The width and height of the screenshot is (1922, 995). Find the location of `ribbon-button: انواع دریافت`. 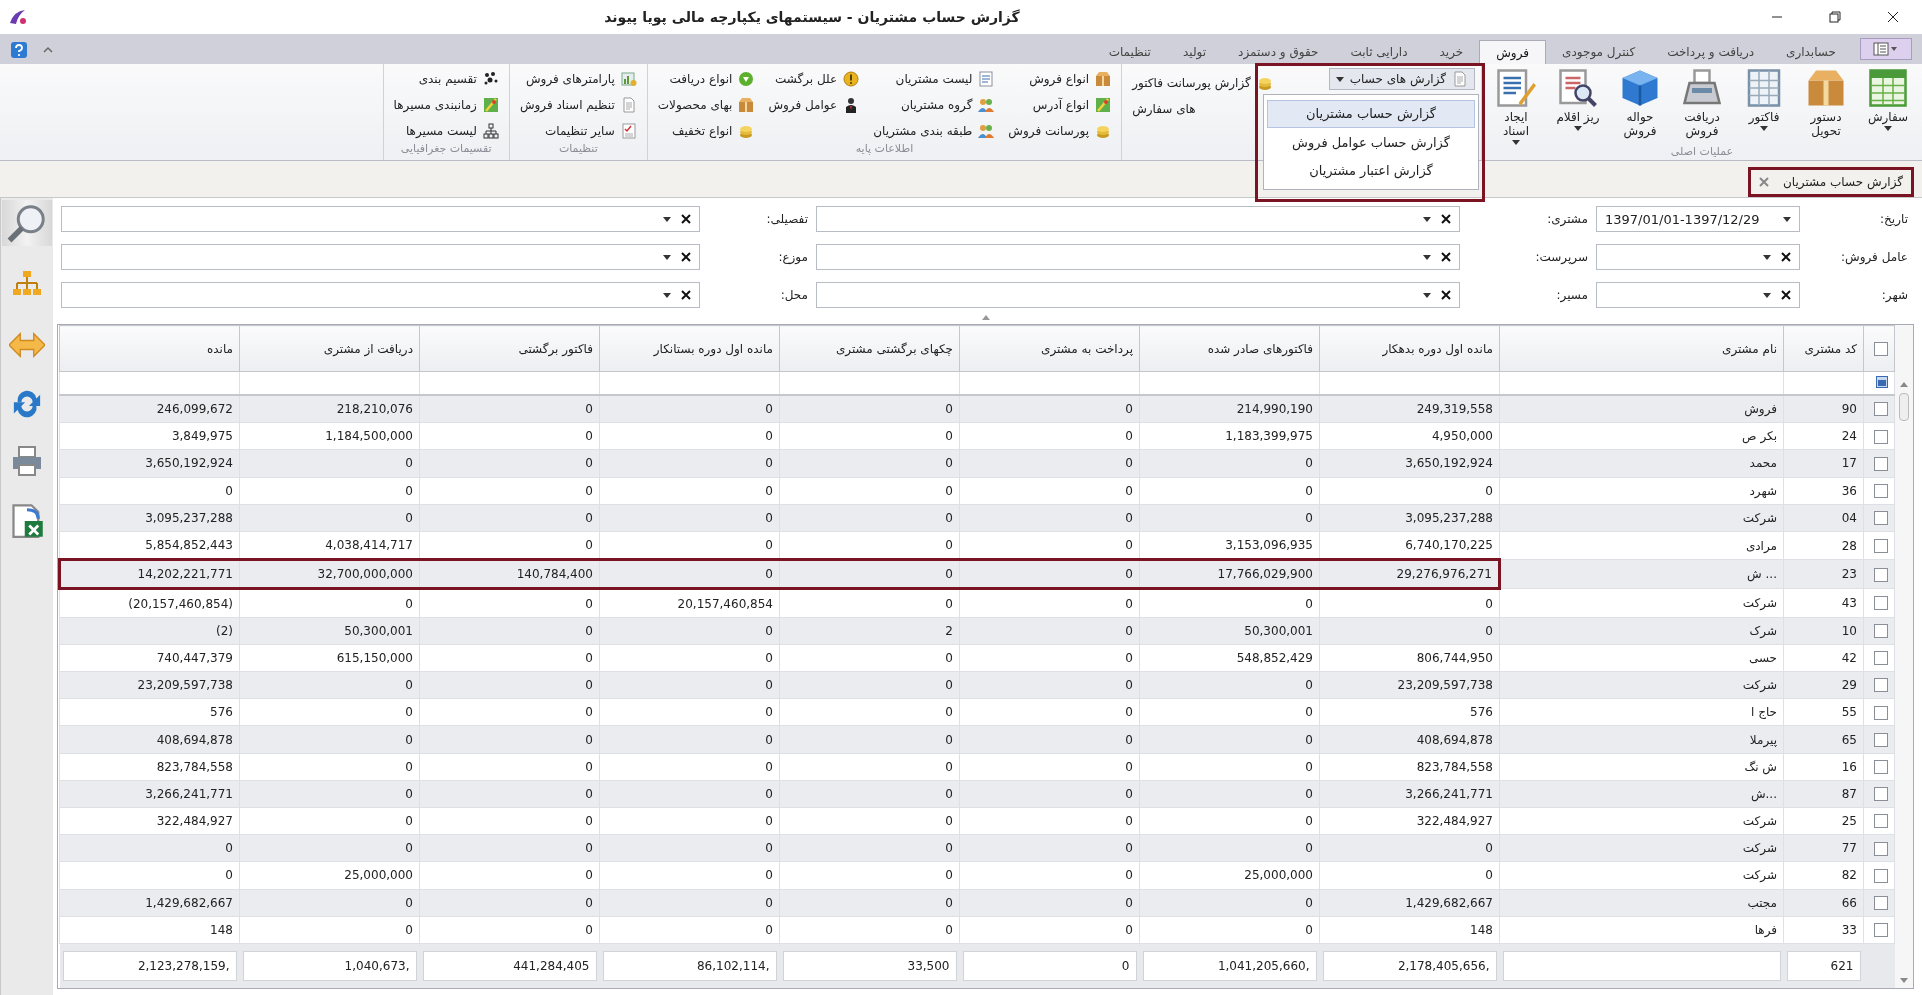

ribbon-button: انواع دریافت is located at coordinates (706, 79).